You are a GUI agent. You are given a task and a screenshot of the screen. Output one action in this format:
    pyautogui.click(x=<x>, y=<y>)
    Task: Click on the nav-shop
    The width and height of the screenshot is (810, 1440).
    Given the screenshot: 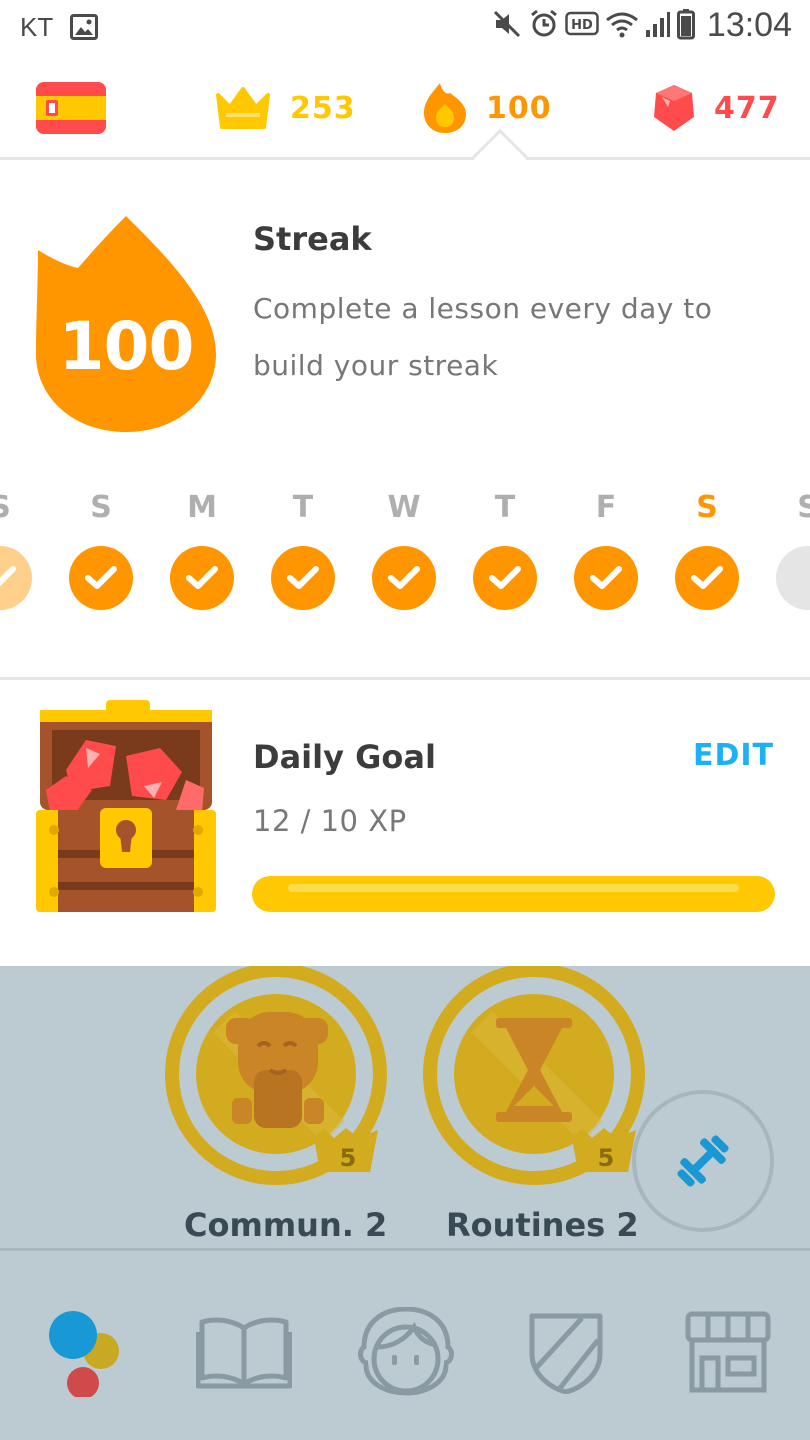 What is the action you would take?
    pyautogui.click(x=728, y=1352)
    